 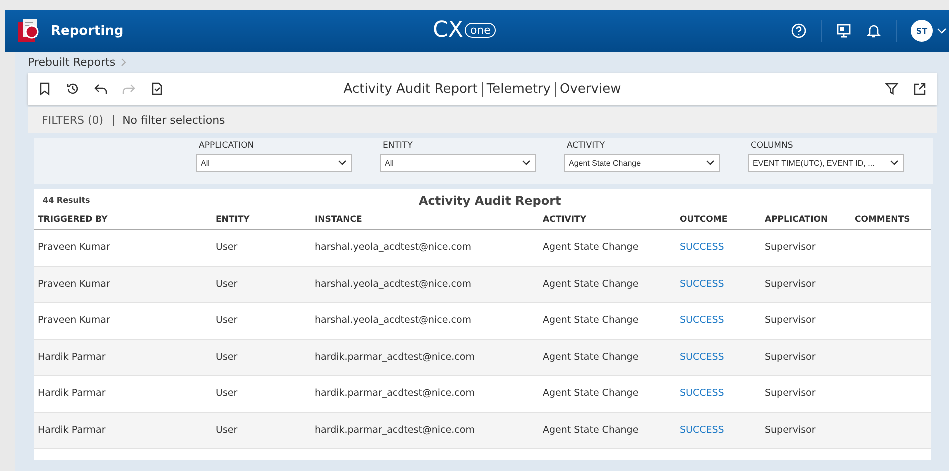 I want to click on column-header: OUTCOME, so click(x=704, y=220).